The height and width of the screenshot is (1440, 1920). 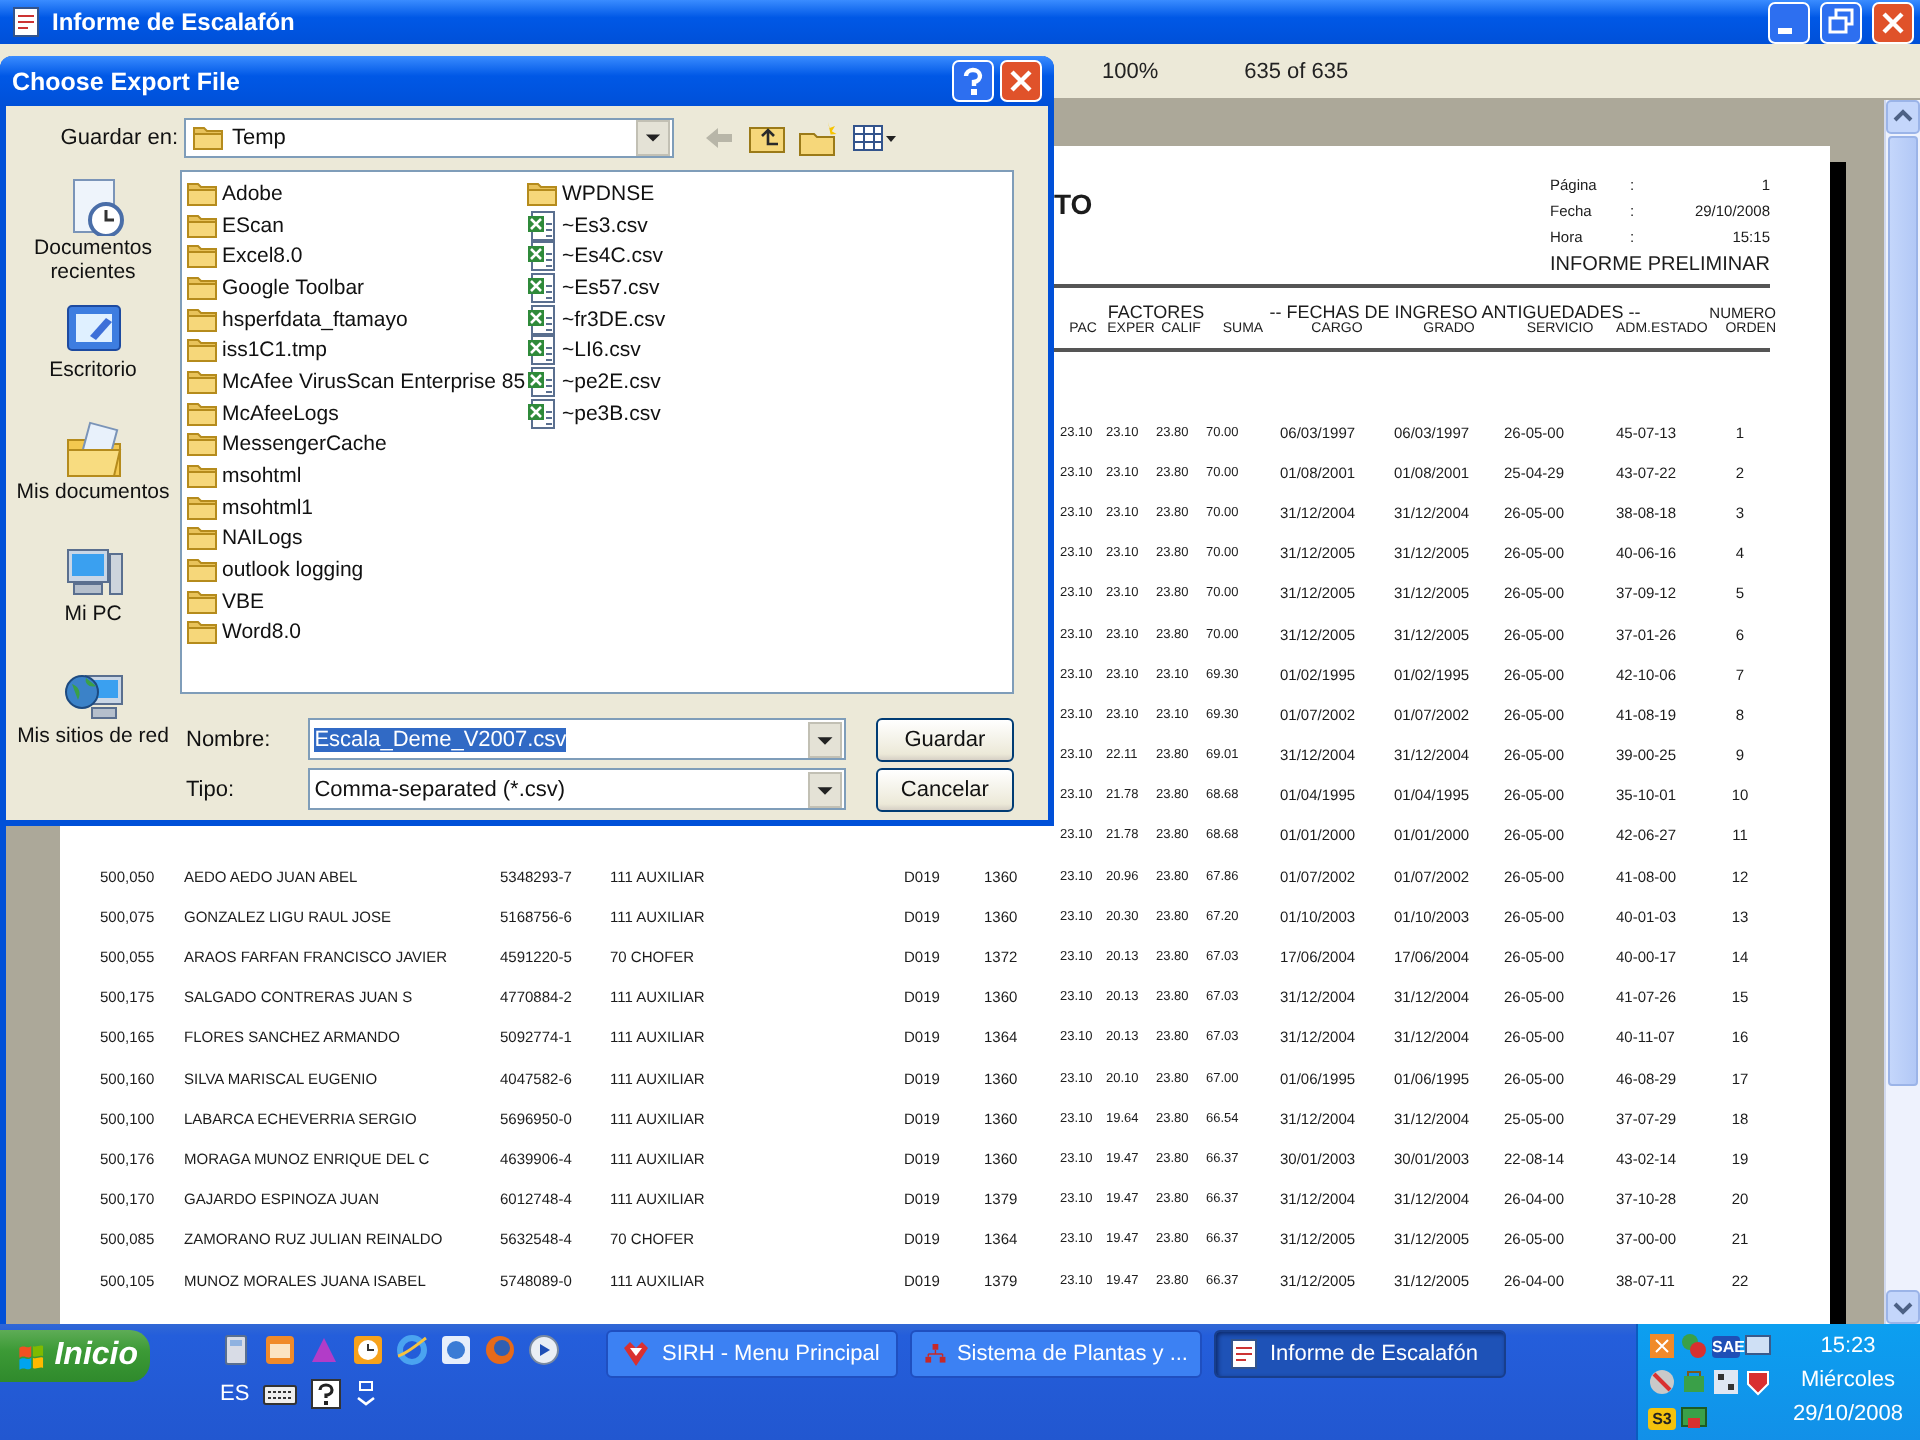 I want to click on file-name: outlook logging, so click(x=293, y=570).